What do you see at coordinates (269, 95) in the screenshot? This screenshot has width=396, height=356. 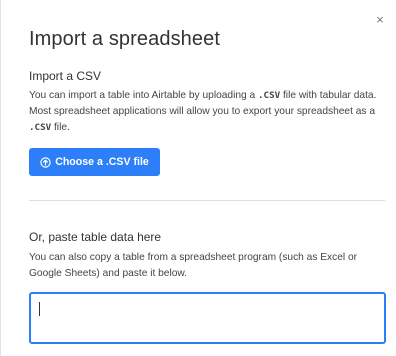 I see `csv-code-1: .CSV` at bounding box center [269, 95].